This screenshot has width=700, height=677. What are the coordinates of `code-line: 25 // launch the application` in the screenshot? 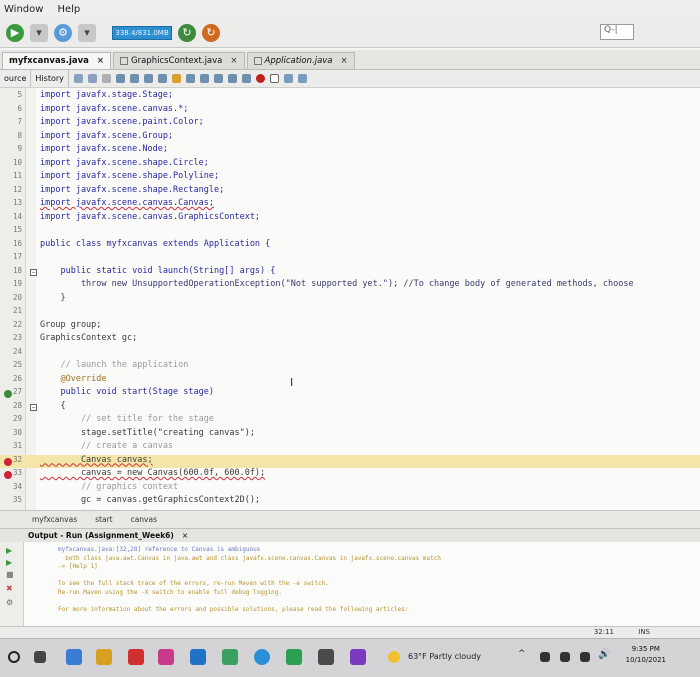 It's located at (350, 367).